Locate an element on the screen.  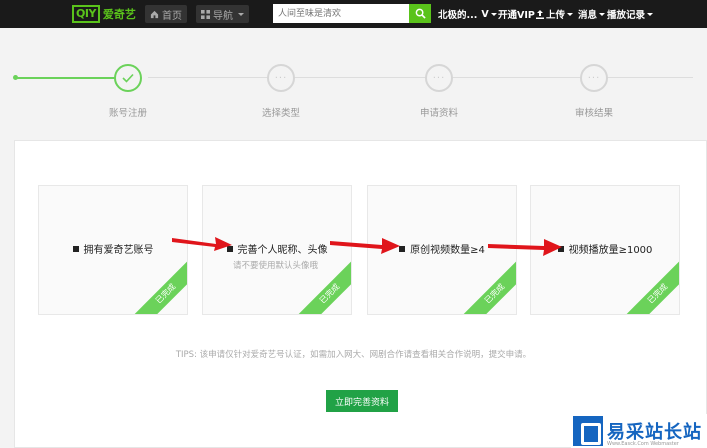
requirement-text: 原创视频数量≥4 is located at coordinates (447, 250).